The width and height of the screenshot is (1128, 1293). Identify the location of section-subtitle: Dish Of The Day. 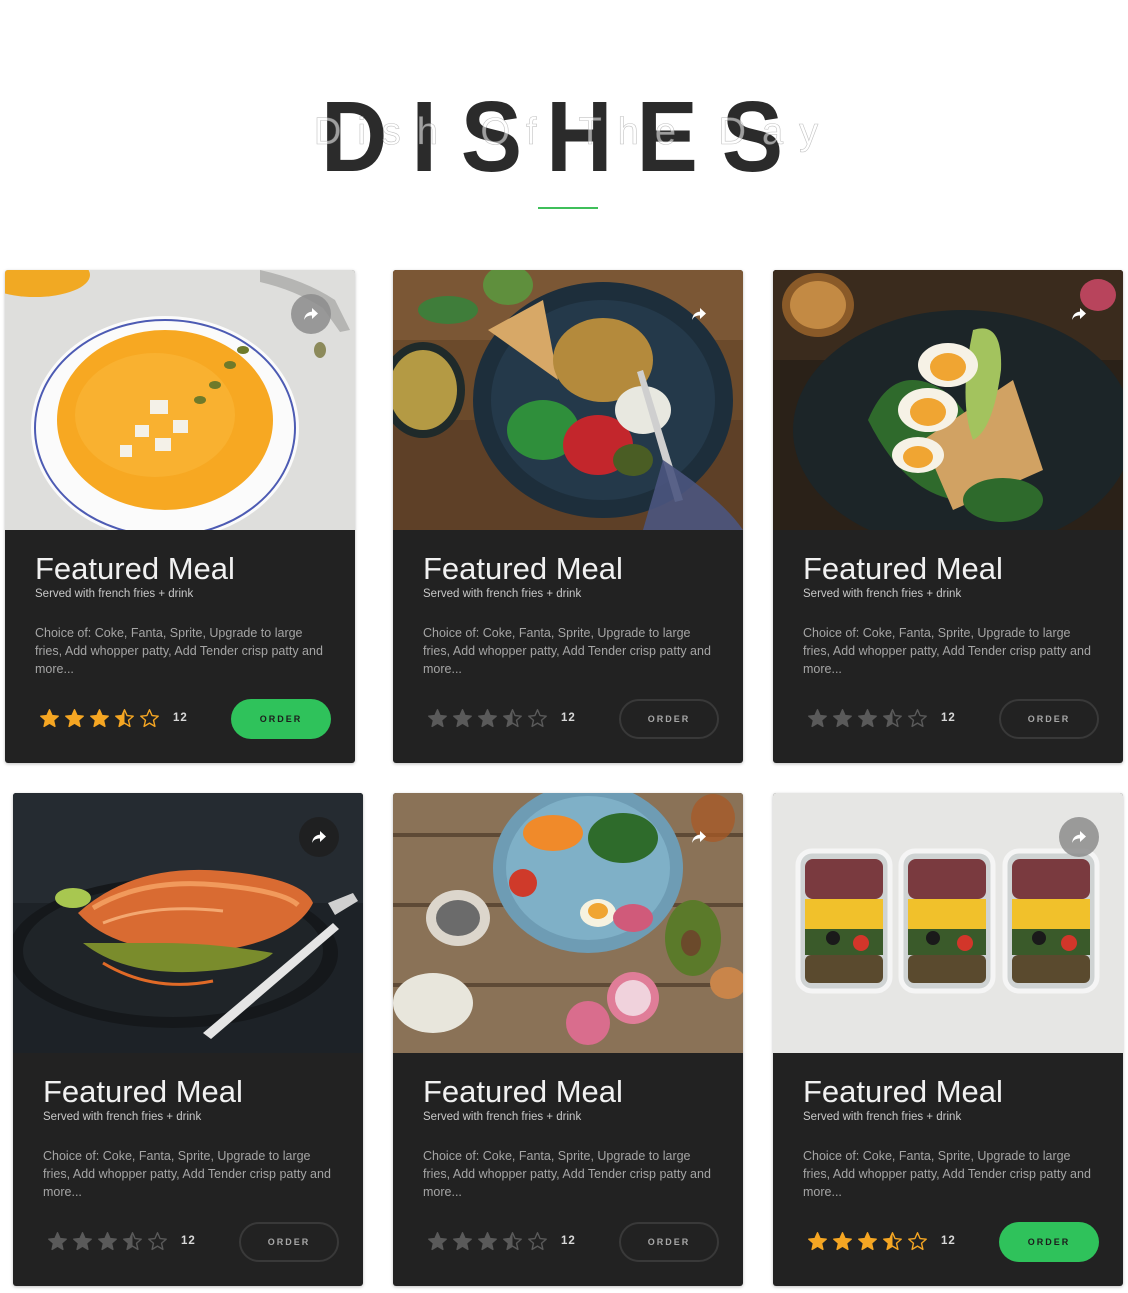
(574, 132).